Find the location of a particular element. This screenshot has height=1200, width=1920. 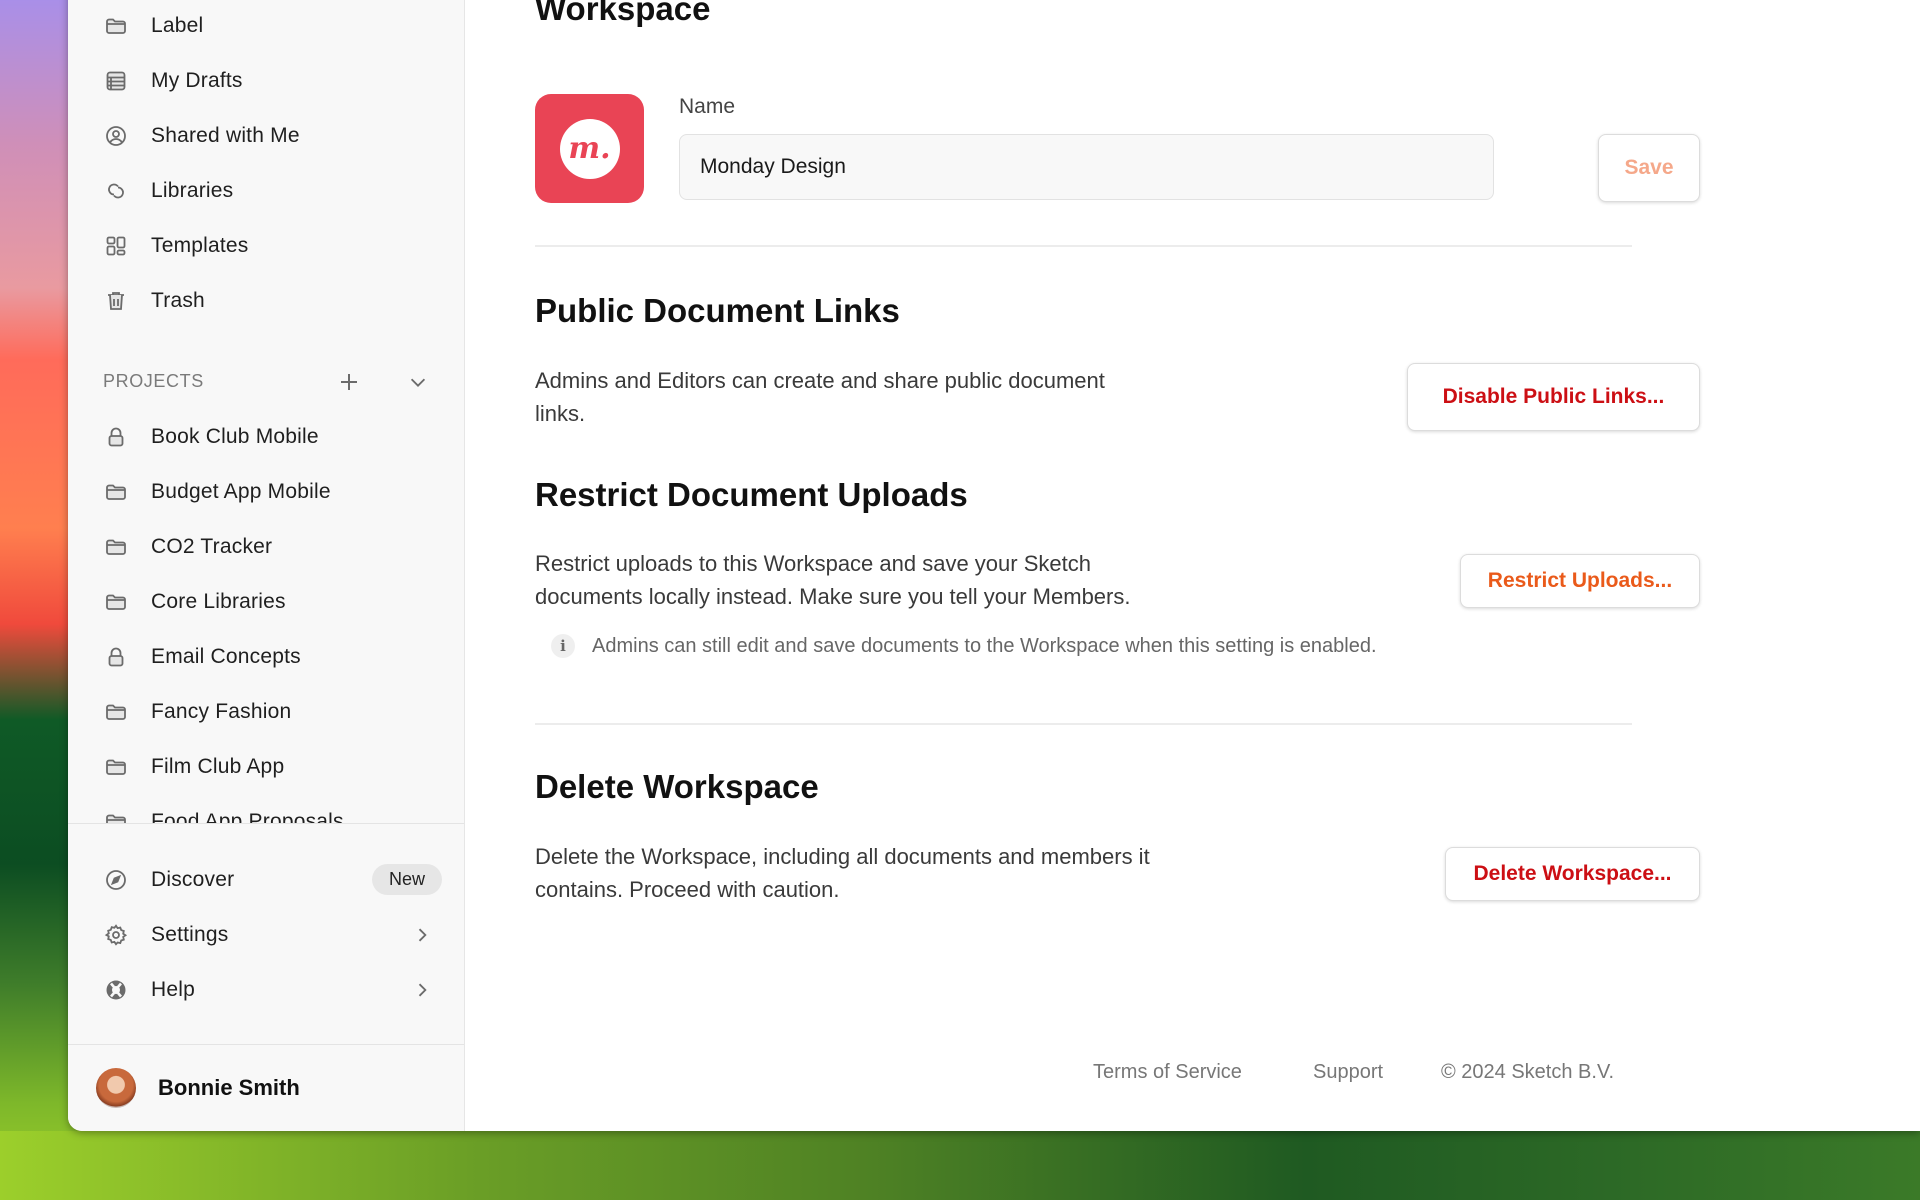

gear-icon is located at coordinates (116, 935).